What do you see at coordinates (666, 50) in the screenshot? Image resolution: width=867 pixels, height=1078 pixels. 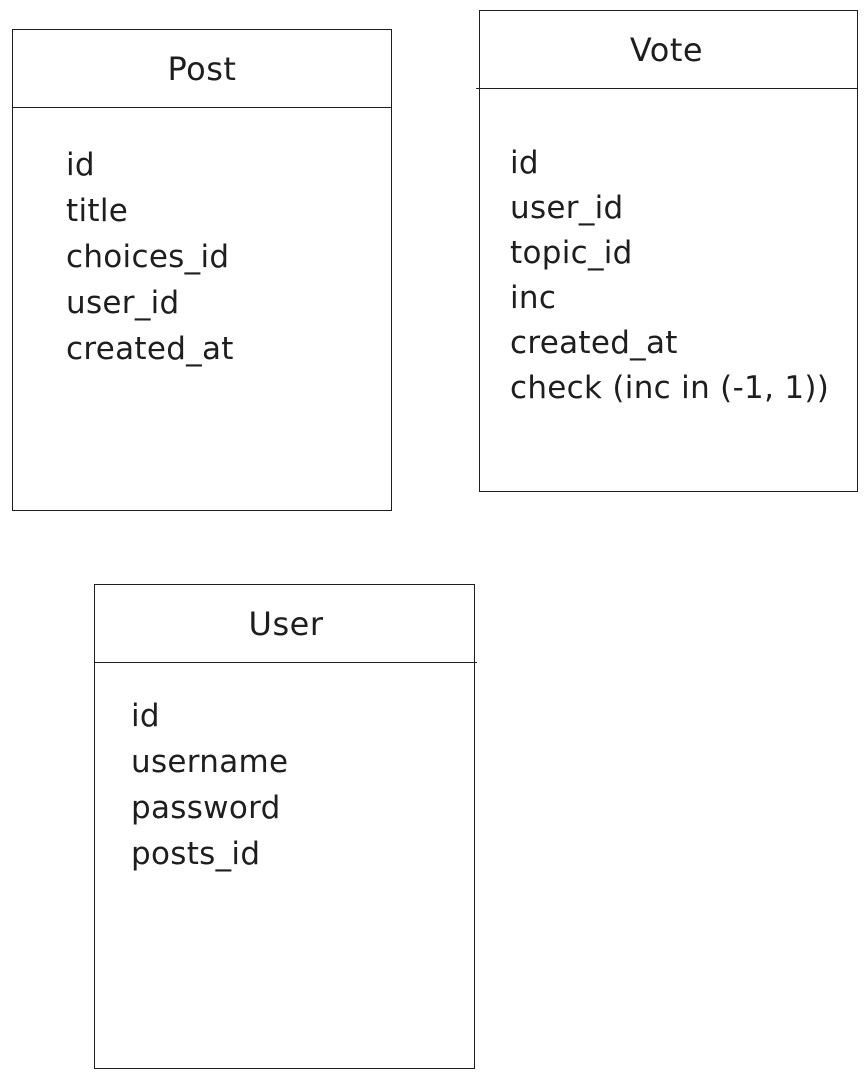 I see `entity-title: Vote` at bounding box center [666, 50].